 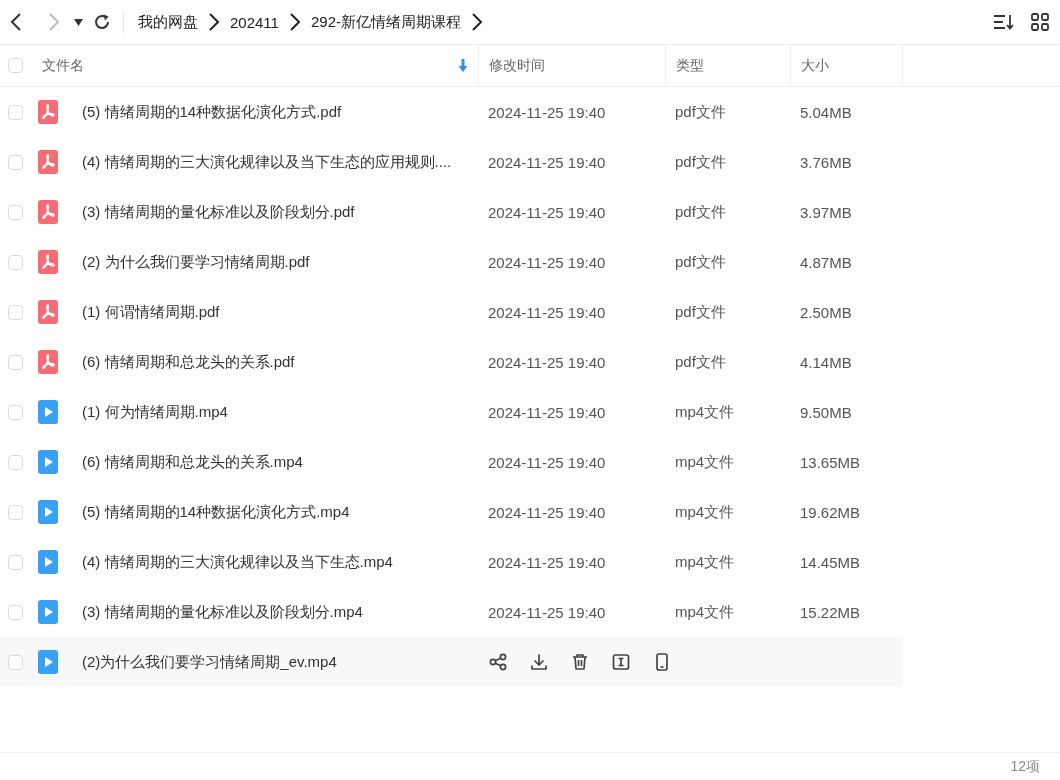 I want to click on file-name: (5) 情绪周期的14种数据化演化方式.pdf, so click(x=212, y=112).